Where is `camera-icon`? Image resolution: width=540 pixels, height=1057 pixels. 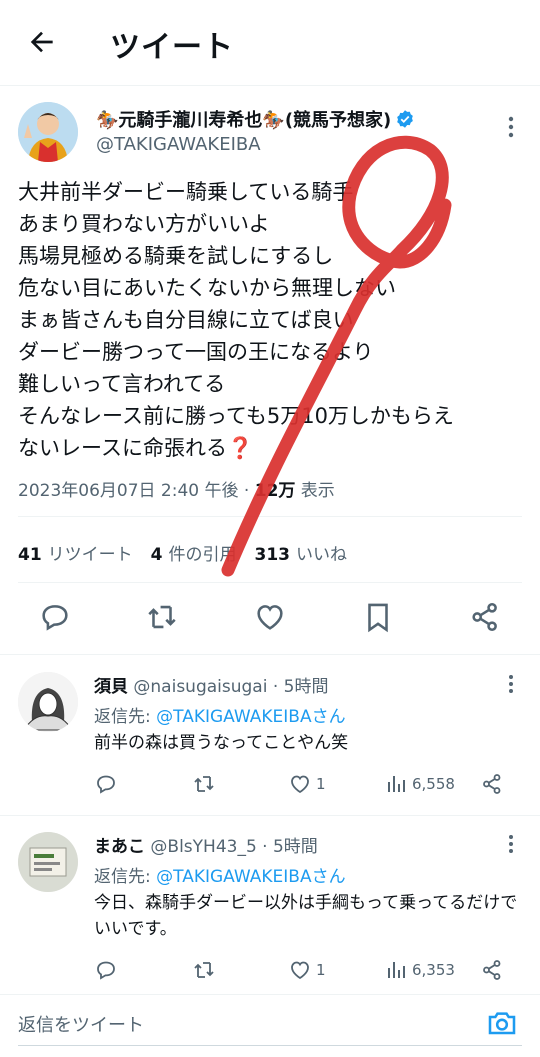 camera-icon is located at coordinates (502, 1023).